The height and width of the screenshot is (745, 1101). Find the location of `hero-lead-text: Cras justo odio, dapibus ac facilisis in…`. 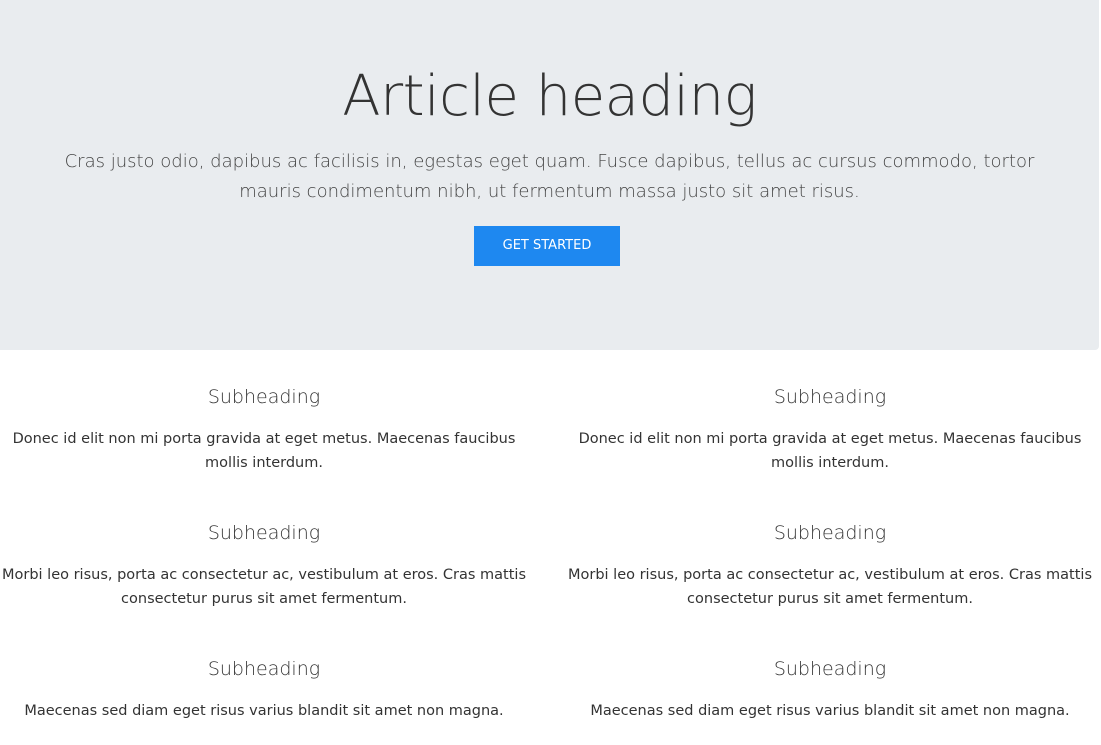

hero-lead-text: Cras justo odio, dapibus ac facilisis in… is located at coordinates (549, 176).